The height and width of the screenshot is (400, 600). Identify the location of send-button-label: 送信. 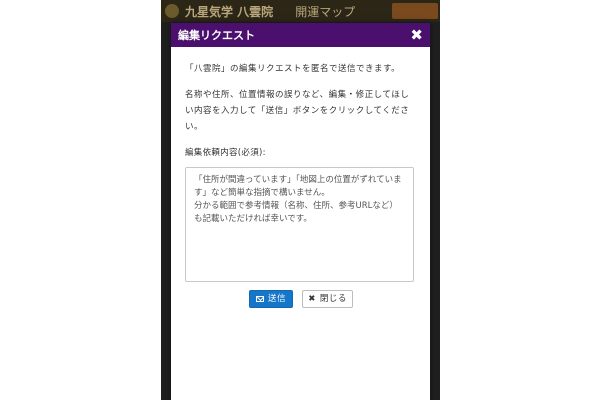
(276, 299).